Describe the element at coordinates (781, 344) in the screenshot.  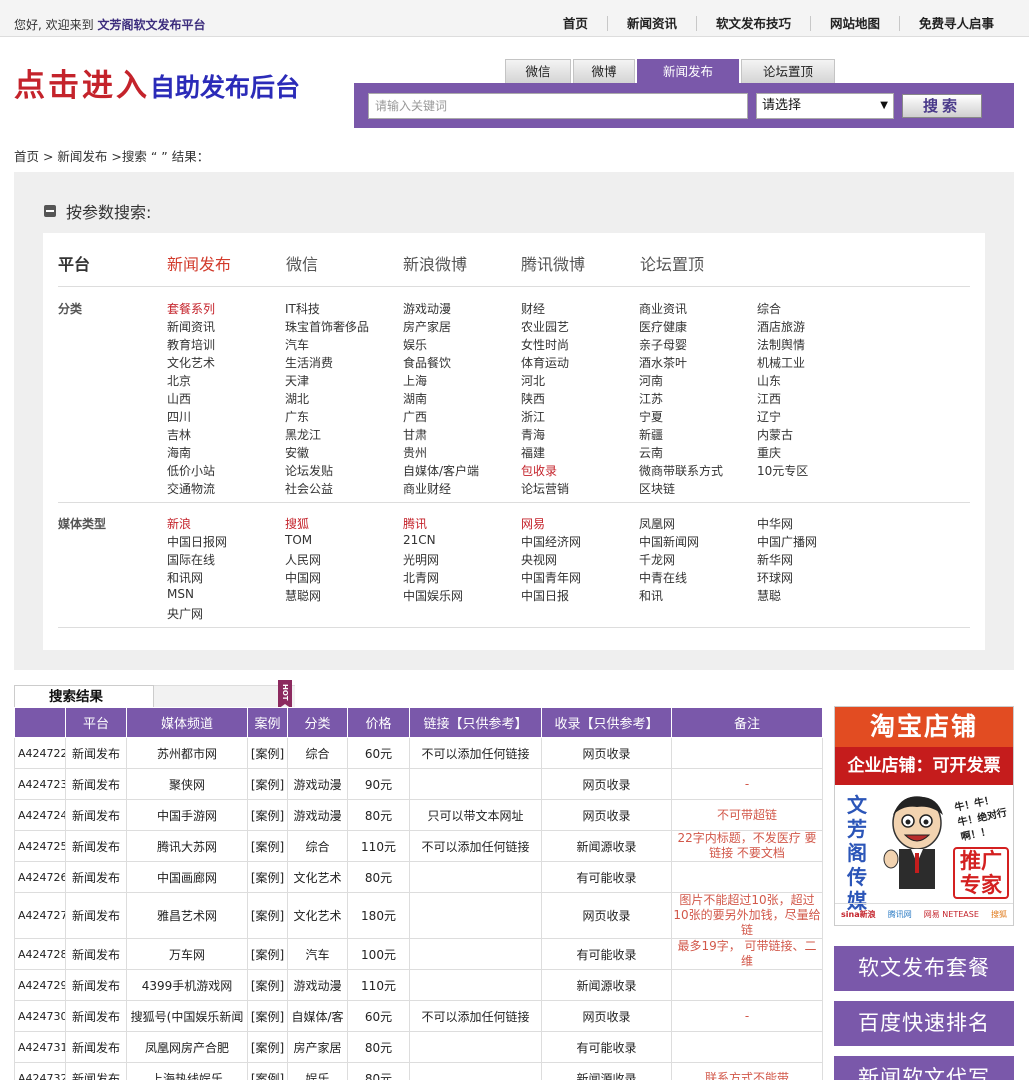
I see `category-option: 法制舆情` at that location.